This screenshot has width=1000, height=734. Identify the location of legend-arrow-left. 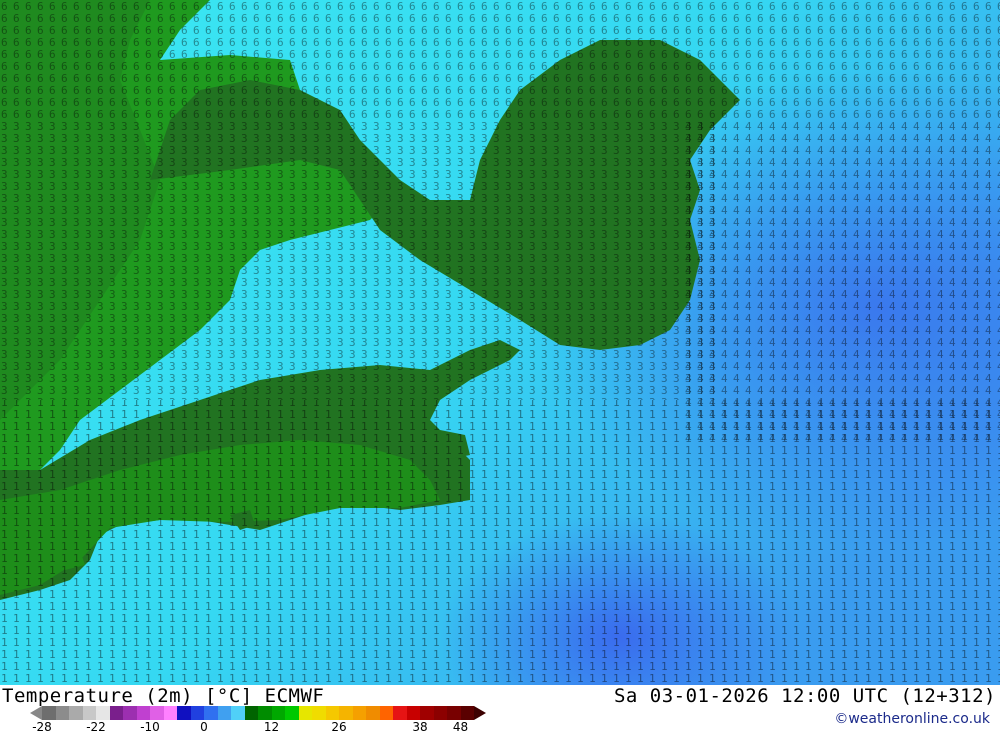
(36, 713).